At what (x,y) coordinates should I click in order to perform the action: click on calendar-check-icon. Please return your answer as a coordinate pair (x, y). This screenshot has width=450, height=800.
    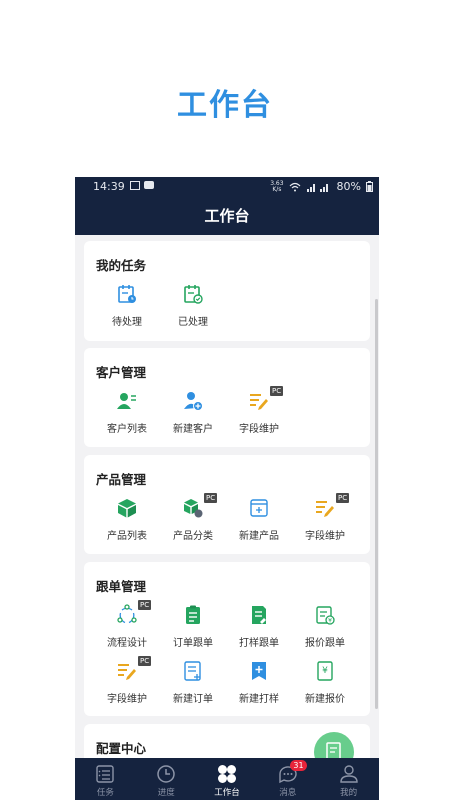
    Looking at the image, I should click on (193, 294).